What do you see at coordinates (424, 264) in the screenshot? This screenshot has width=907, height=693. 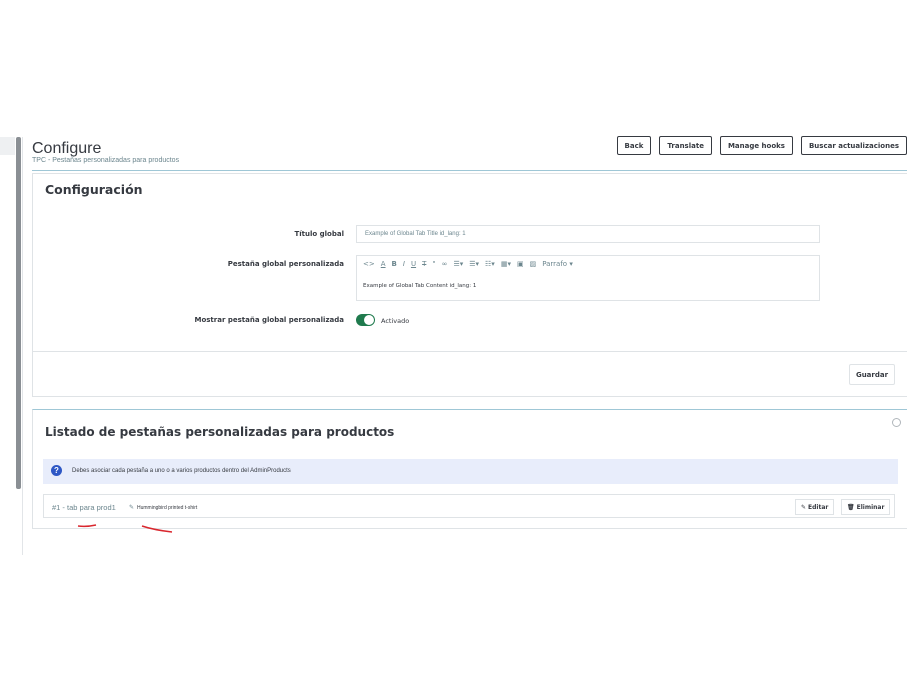 I see `strikethrough-icon: T` at bounding box center [424, 264].